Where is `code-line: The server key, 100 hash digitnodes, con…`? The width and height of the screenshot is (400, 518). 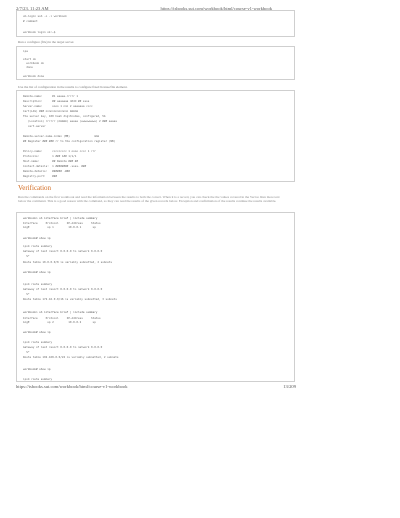 code-line: The server key, 100 hash digitnodes, con… is located at coordinates (64, 116).